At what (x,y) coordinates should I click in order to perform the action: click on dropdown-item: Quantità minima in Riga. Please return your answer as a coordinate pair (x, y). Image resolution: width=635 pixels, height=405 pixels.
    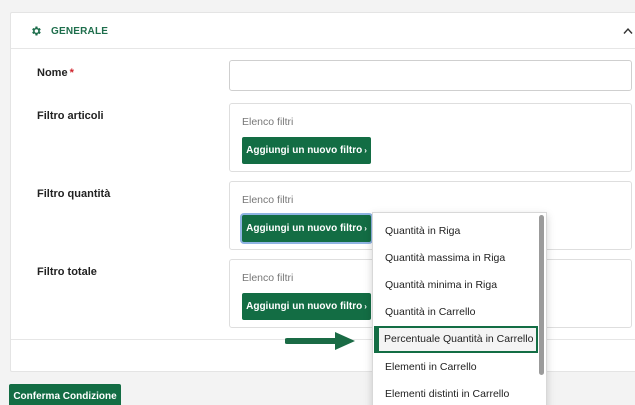
    Looking at the image, I should click on (455, 285).